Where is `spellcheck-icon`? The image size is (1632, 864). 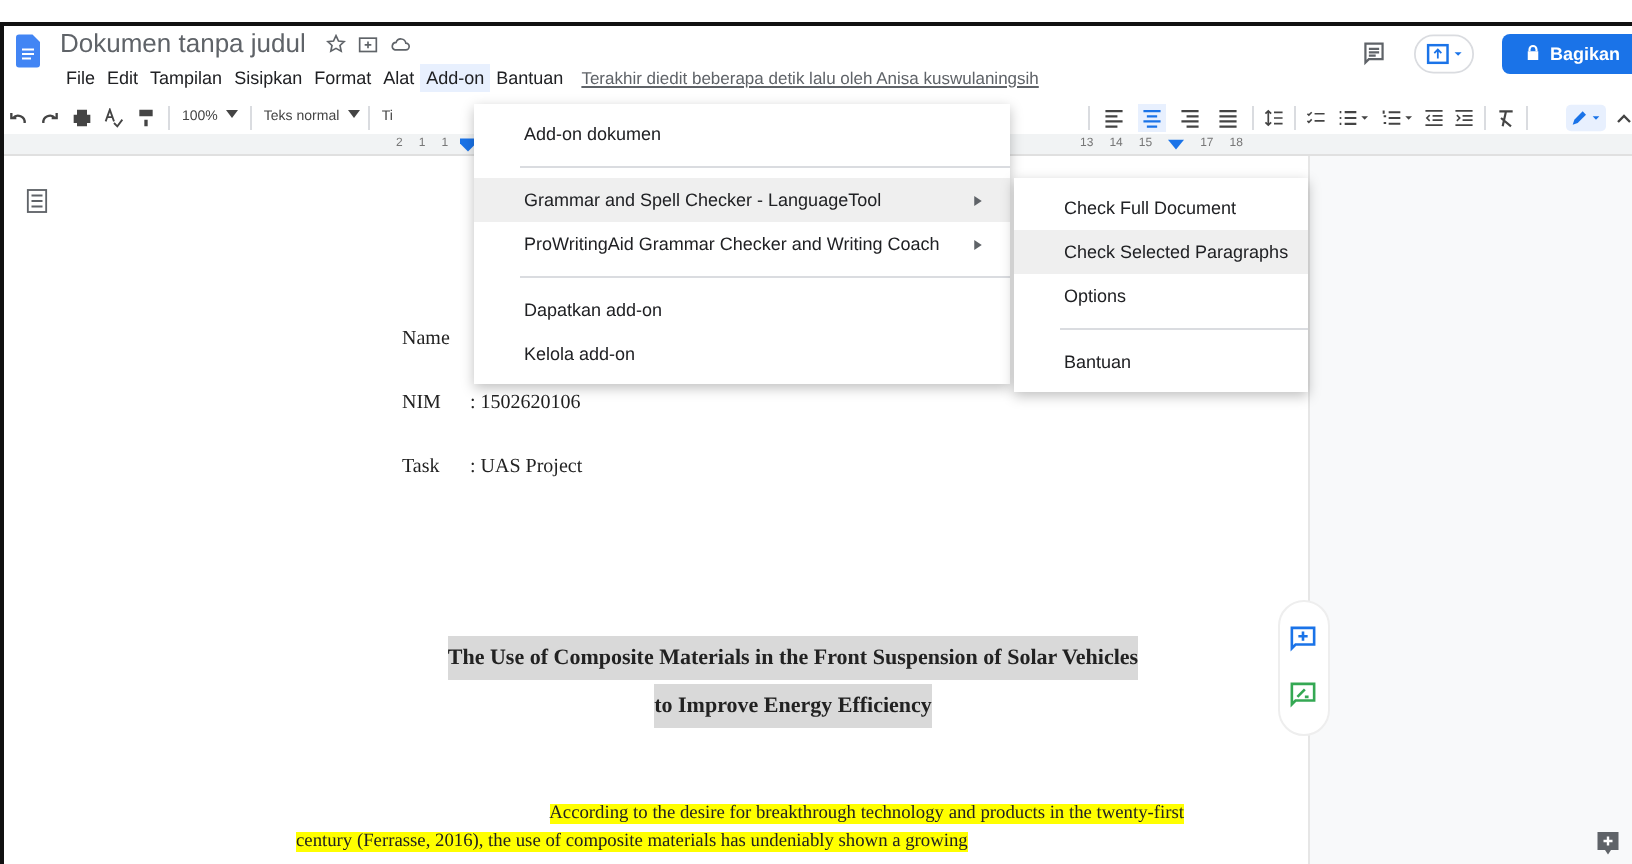
spellcheck-icon is located at coordinates (114, 117).